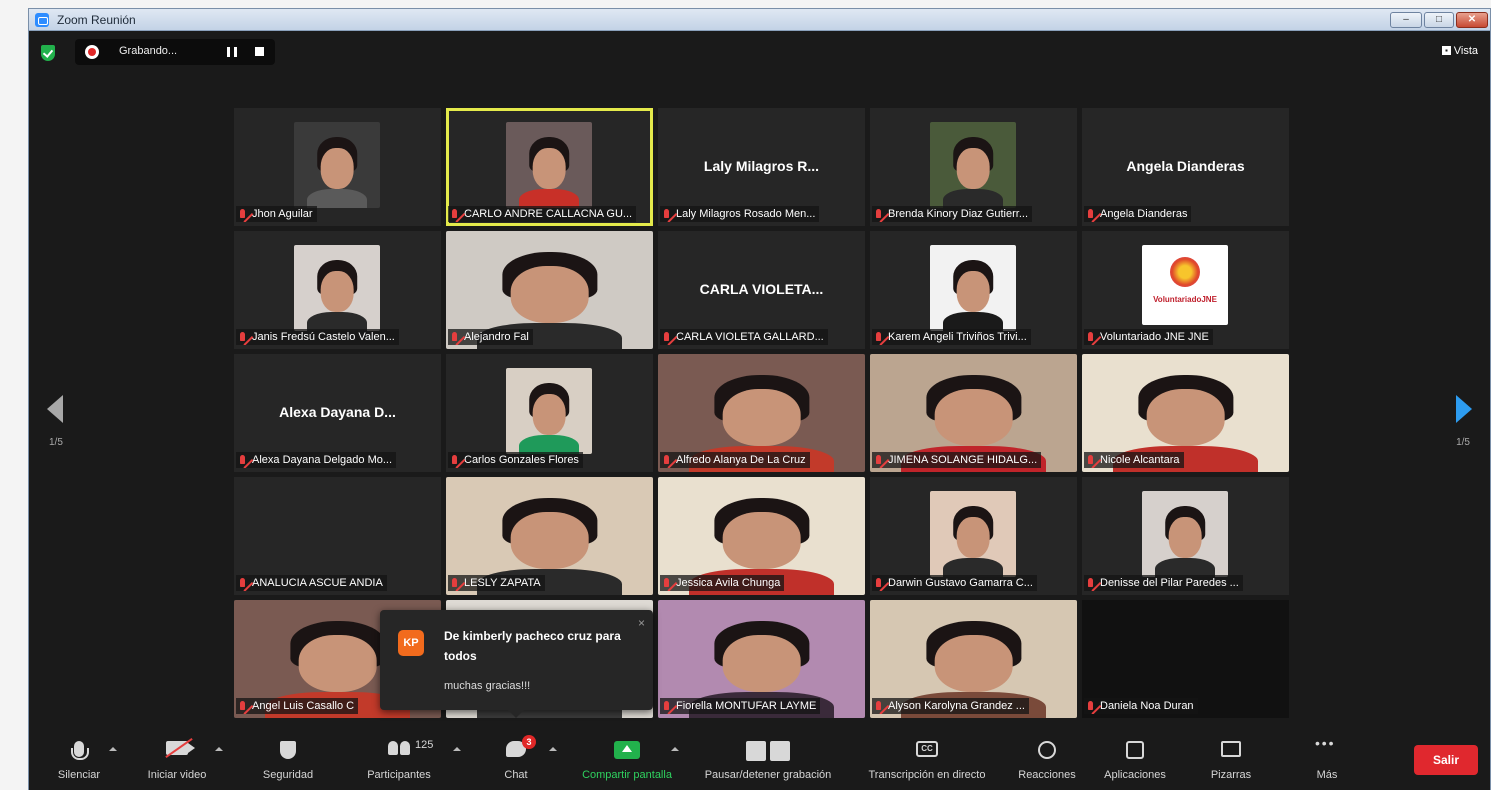  What do you see at coordinates (516, 760) in the screenshot?
I see `chat-button: 3 Chat` at bounding box center [516, 760].